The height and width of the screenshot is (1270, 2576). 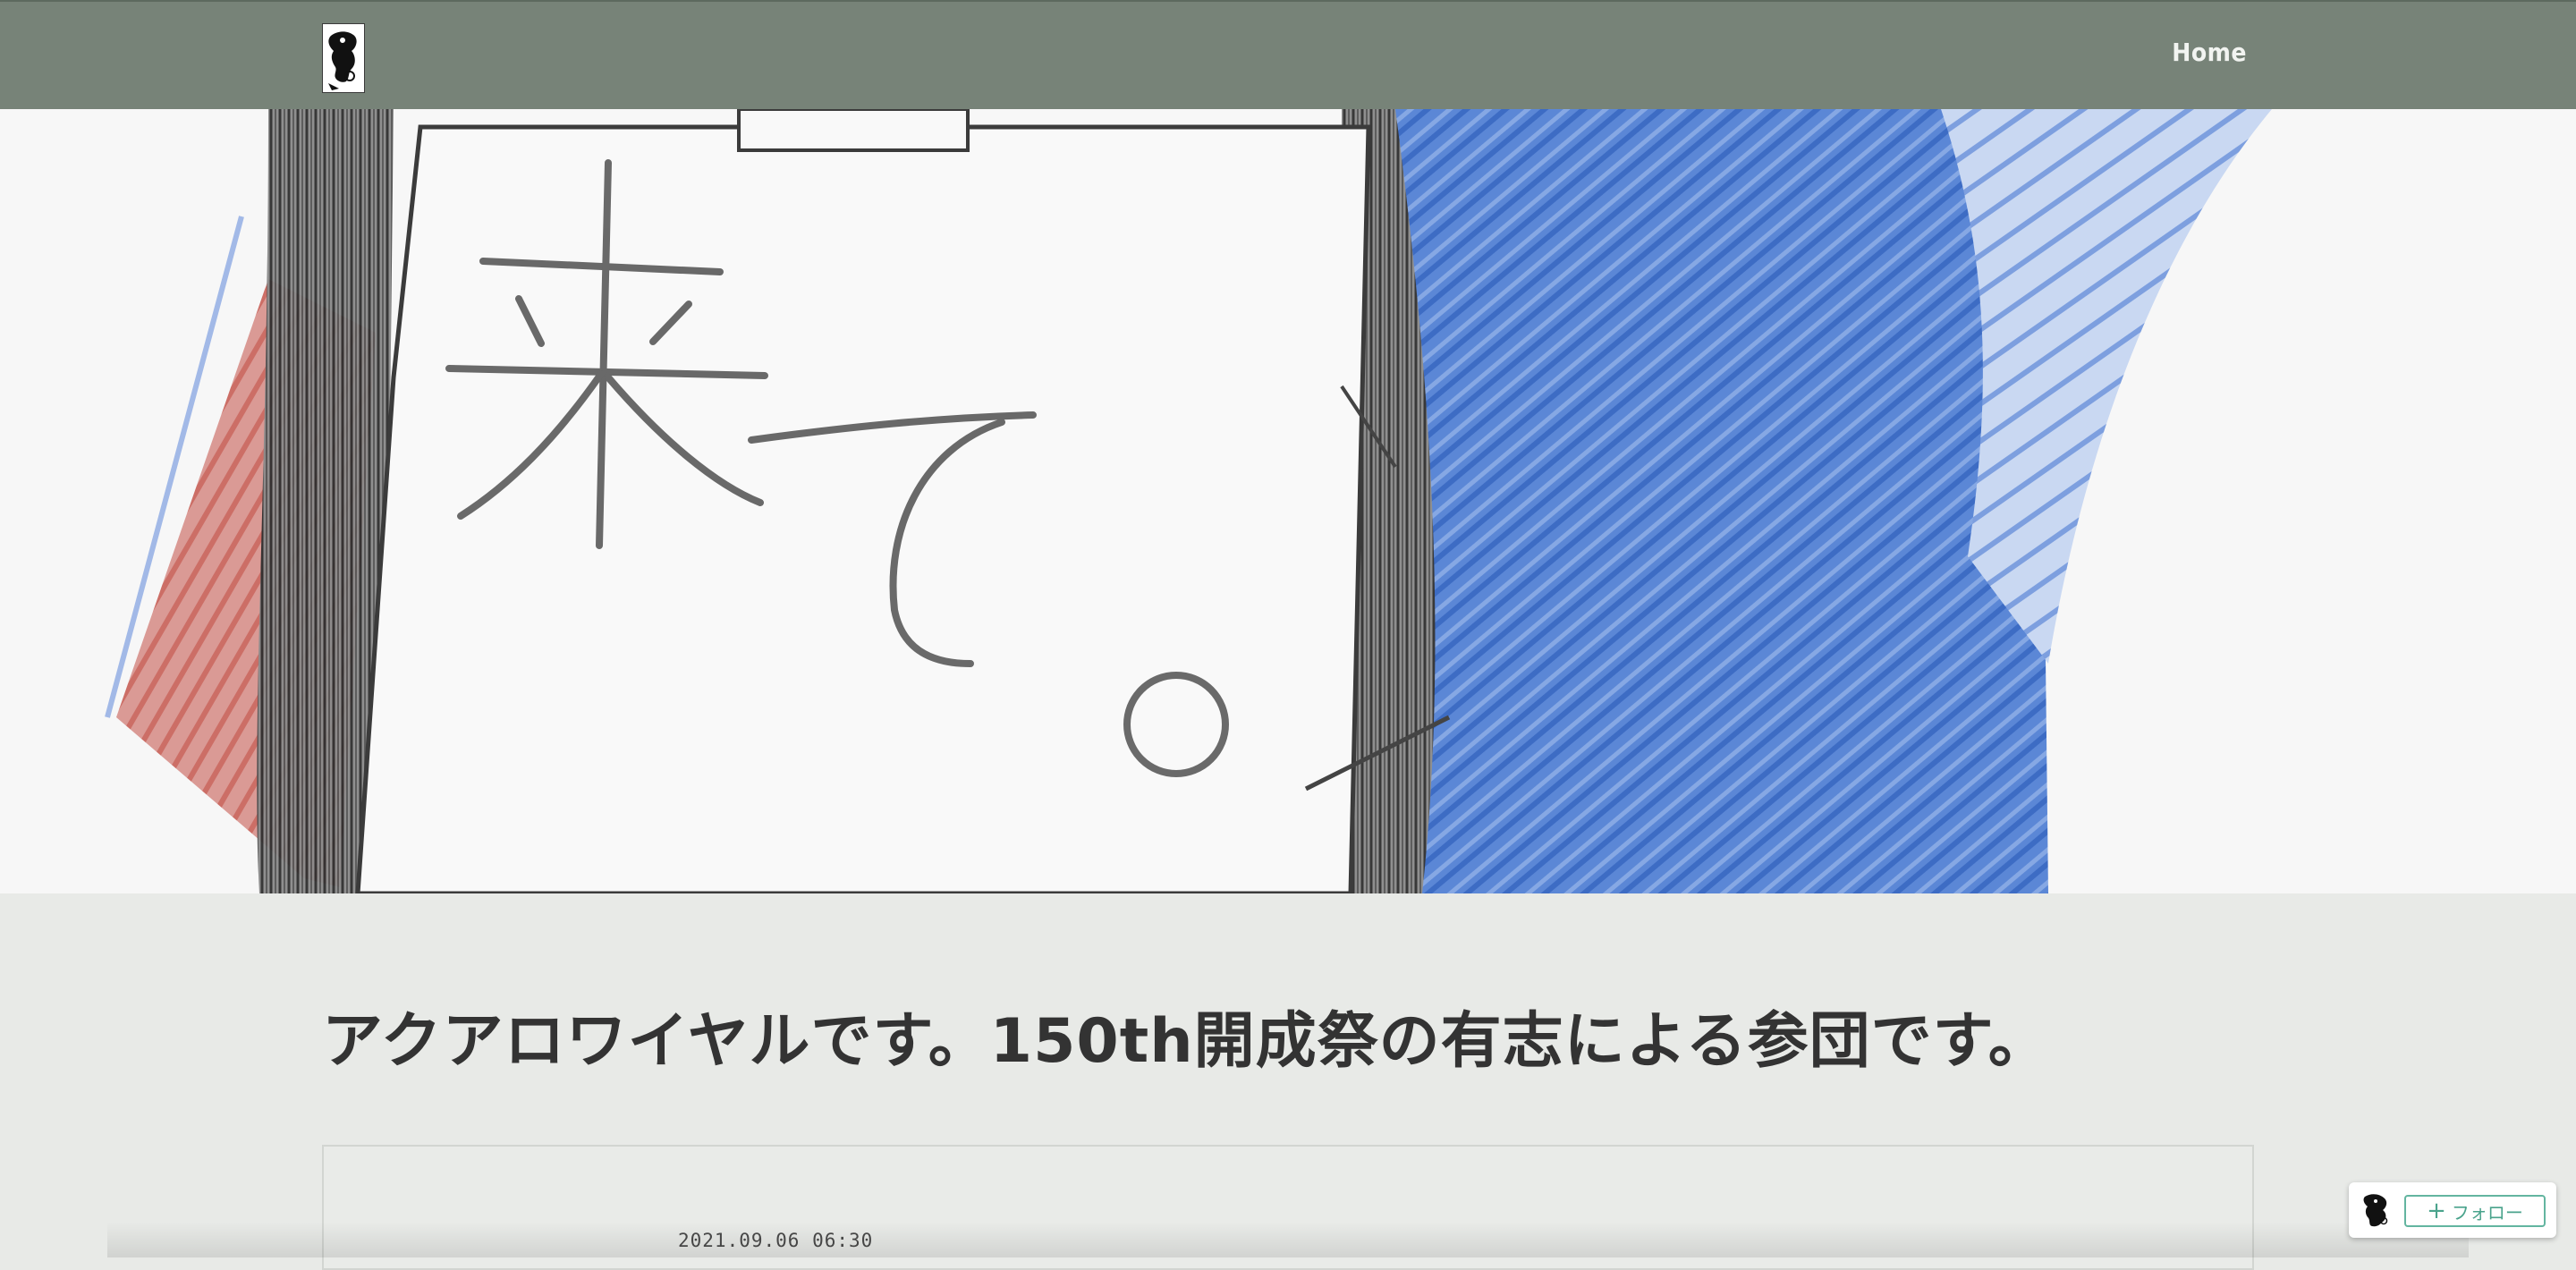 I want to click on plus-icon: +, so click(x=2436, y=1211).